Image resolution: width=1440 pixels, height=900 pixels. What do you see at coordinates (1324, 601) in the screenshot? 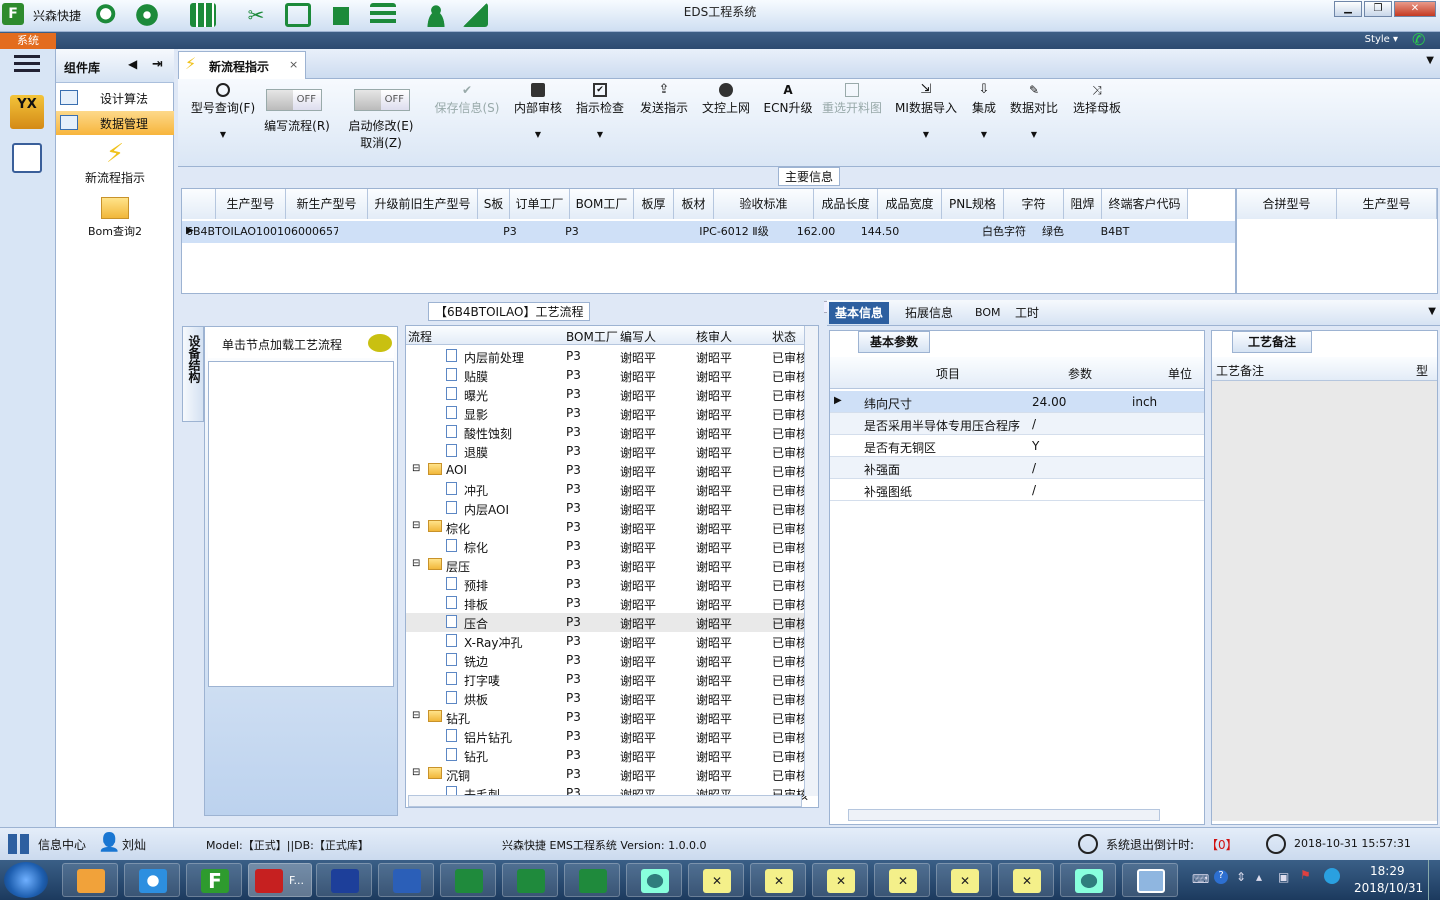
I see `remark-list` at bounding box center [1324, 601].